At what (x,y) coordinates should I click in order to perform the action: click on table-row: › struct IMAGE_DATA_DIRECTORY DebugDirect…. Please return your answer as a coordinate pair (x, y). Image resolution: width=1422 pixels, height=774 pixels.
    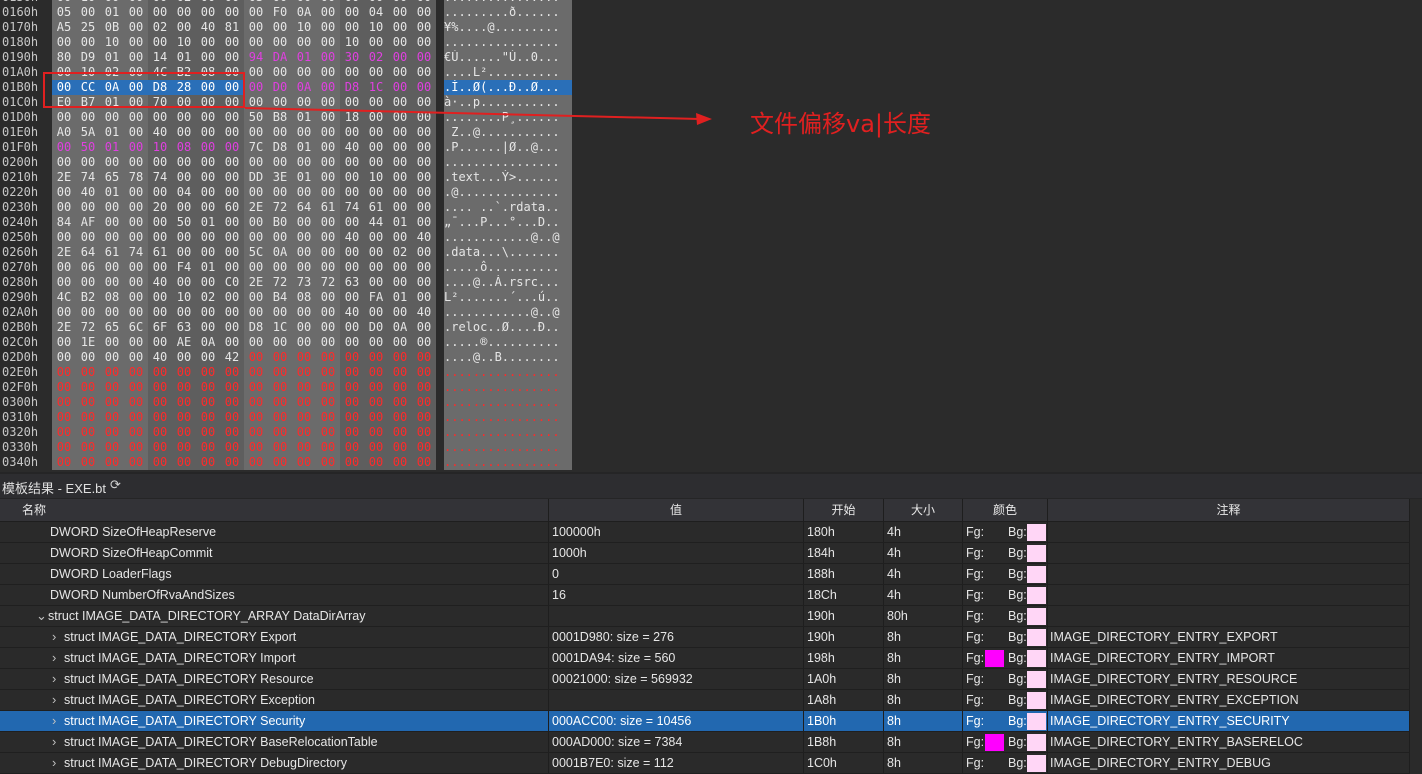
    Looking at the image, I should click on (705, 763).